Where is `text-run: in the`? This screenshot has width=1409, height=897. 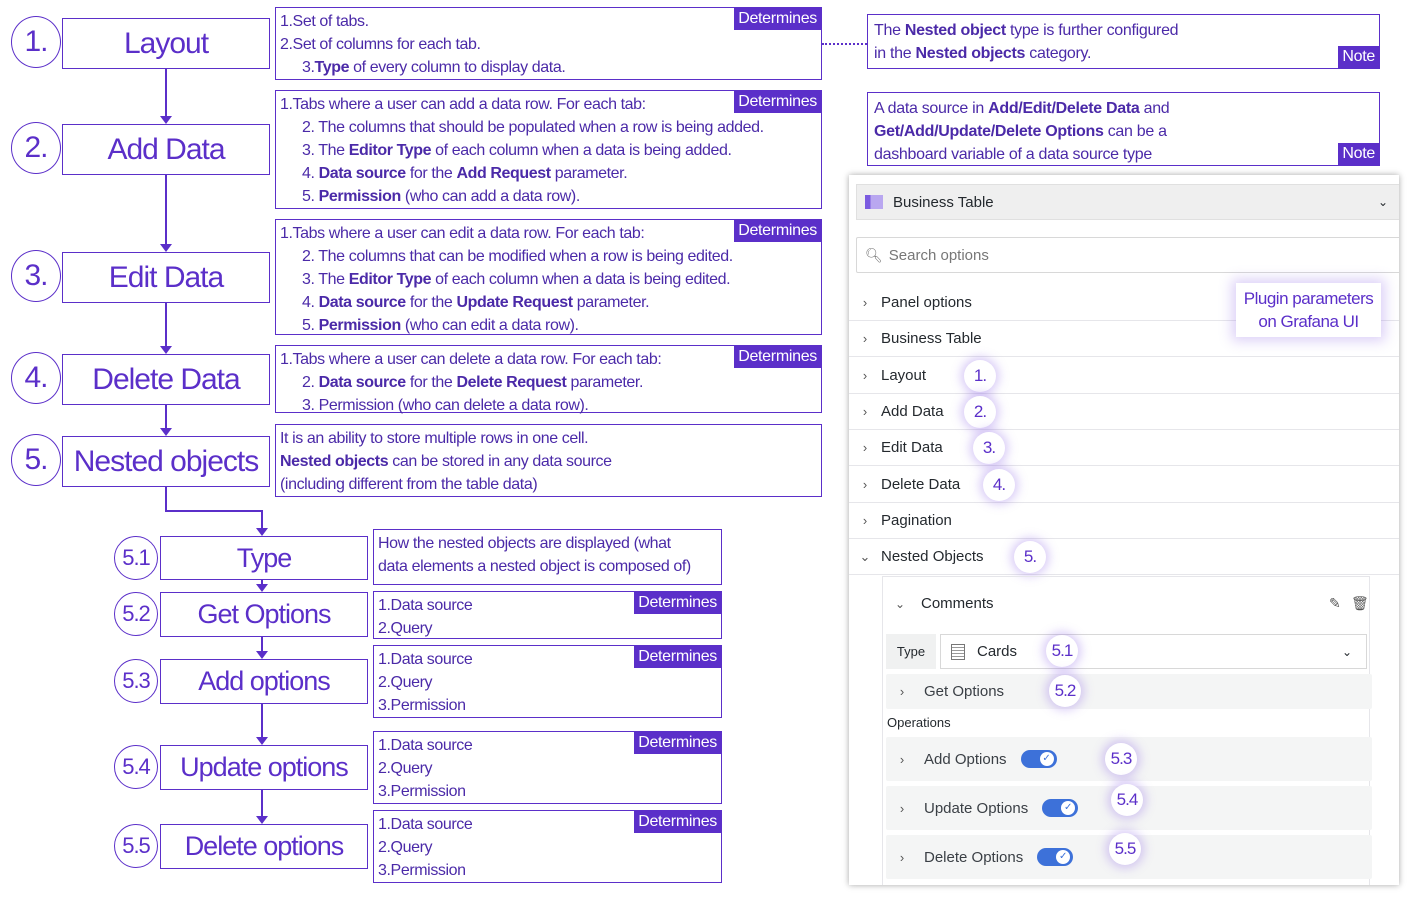 text-run: in the is located at coordinates (895, 53).